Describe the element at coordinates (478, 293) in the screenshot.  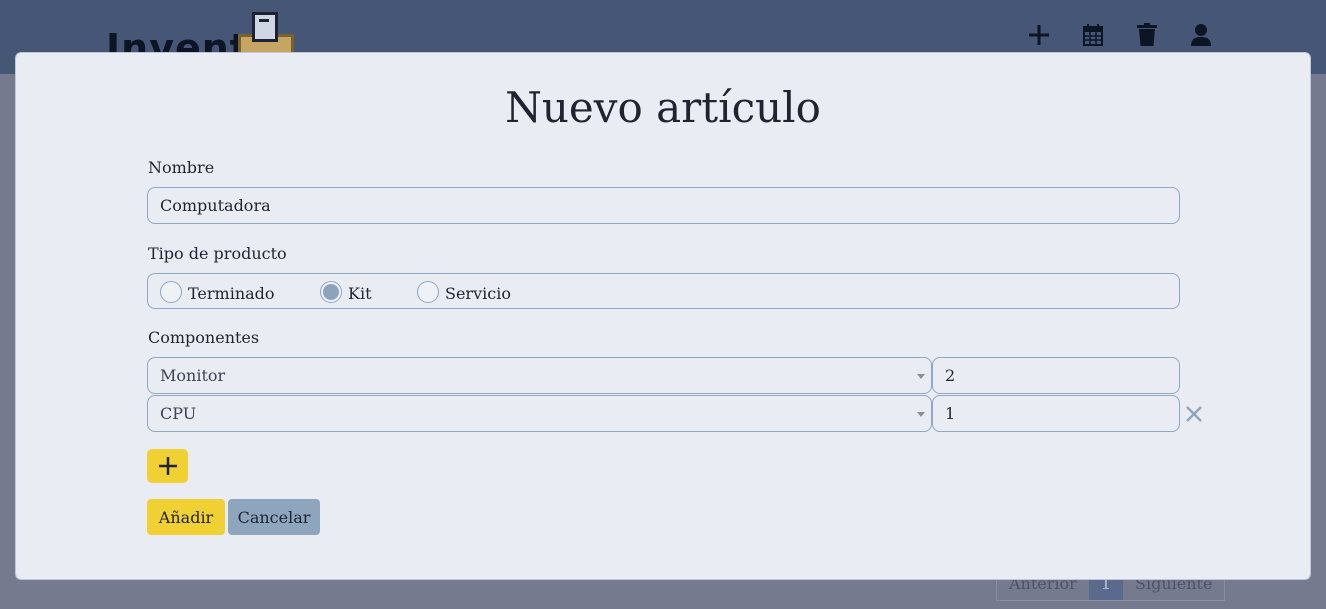
I see `radio-label: Servicio` at that location.